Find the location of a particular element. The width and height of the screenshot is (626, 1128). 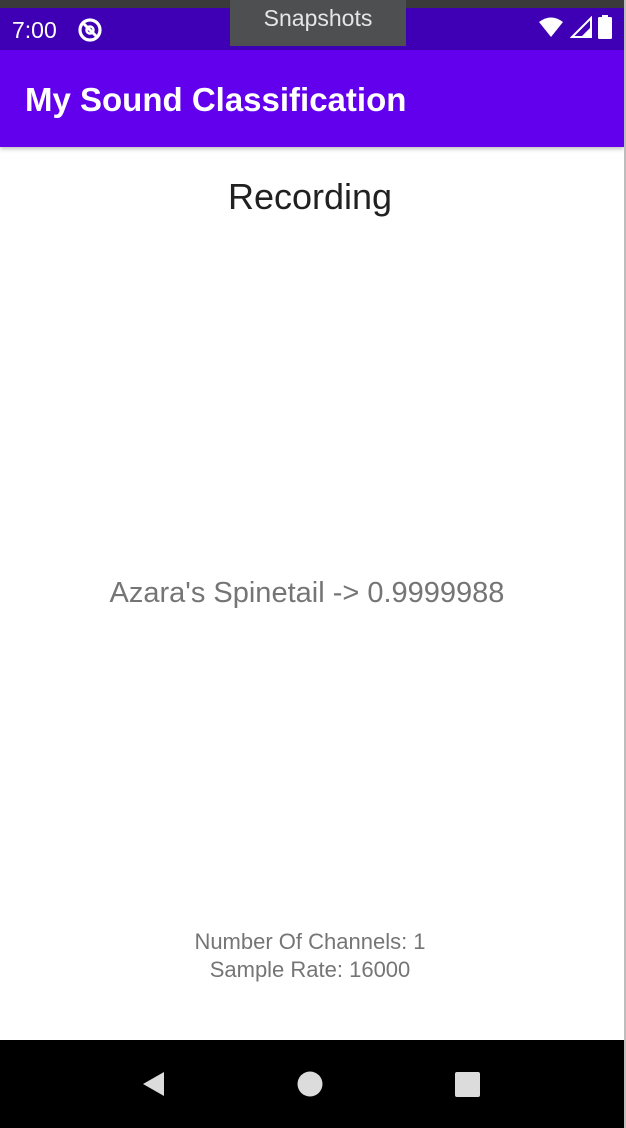

status-time: 7:00 is located at coordinates (34, 30).